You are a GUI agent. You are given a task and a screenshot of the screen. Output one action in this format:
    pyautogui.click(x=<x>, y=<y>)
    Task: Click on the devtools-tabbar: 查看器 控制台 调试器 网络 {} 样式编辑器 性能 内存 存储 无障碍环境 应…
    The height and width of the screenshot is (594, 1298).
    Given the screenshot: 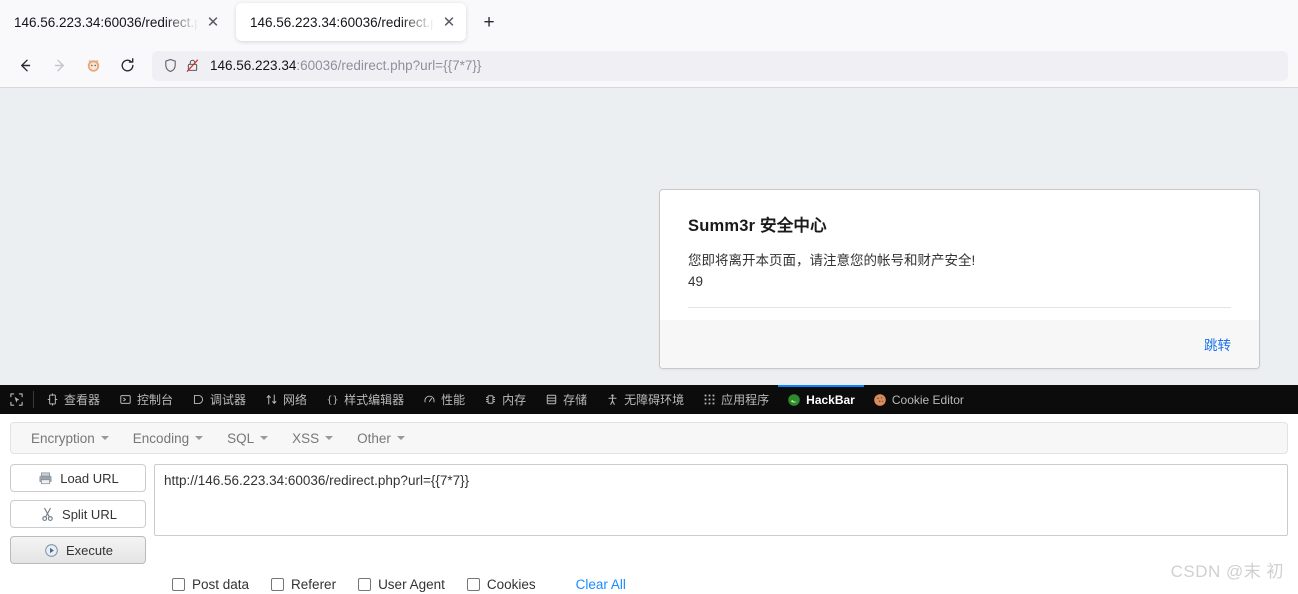 What is the action you would take?
    pyautogui.click(x=649, y=399)
    